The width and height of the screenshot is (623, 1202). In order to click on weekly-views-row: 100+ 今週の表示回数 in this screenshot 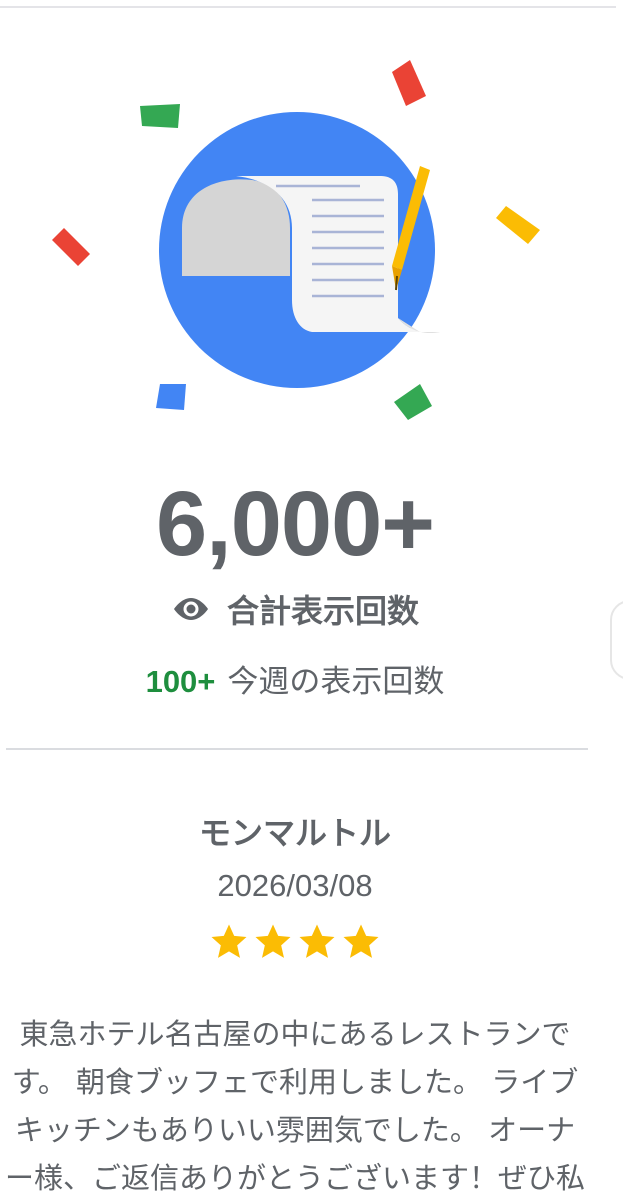, I will do `click(295, 678)`.